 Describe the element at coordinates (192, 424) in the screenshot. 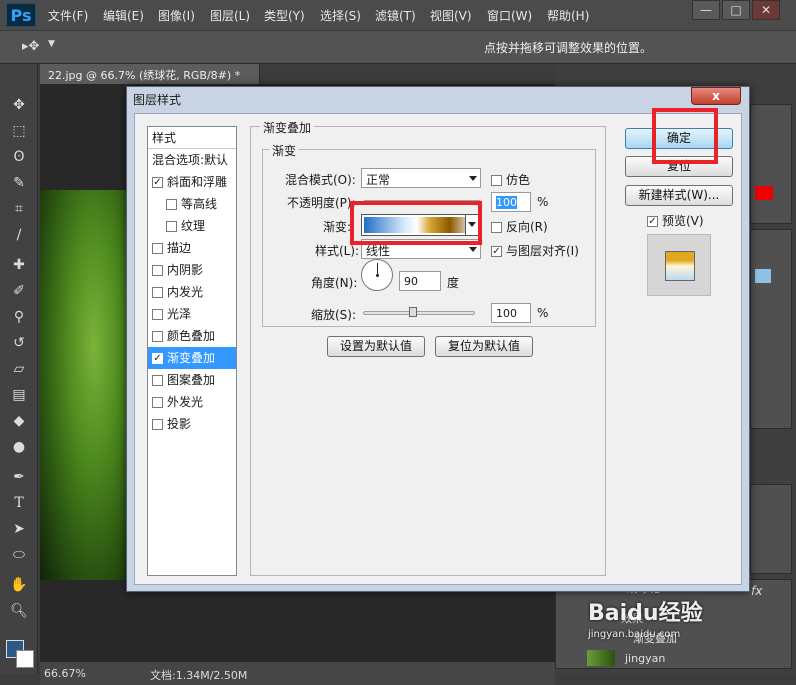

I see `style-item: 投影` at that location.